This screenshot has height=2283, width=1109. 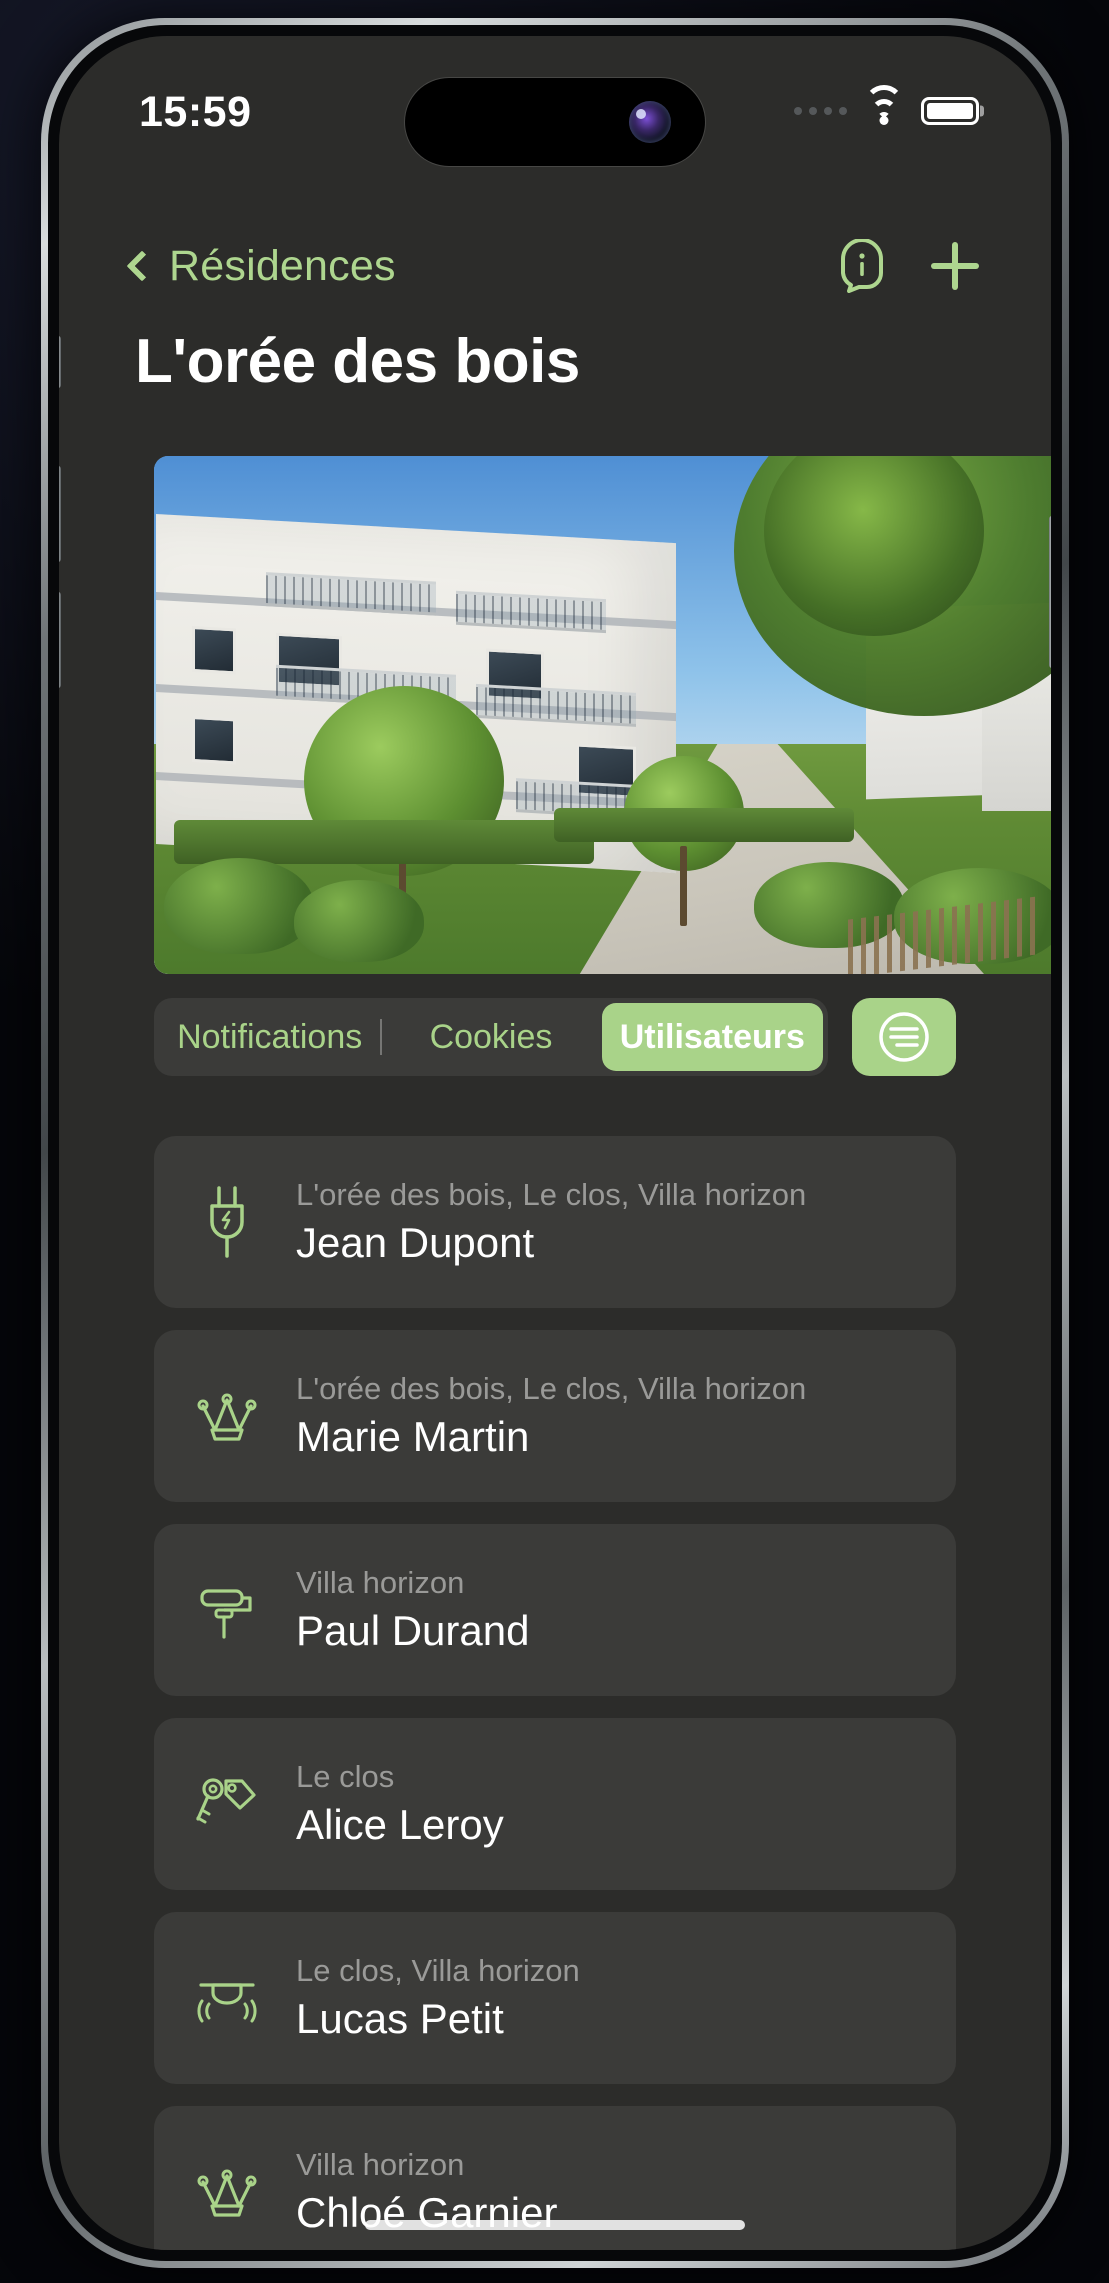 What do you see at coordinates (400, 2018) in the screenshot?
I see `list-item-name: Lucas Petit` at bounding box center [400, 2018].